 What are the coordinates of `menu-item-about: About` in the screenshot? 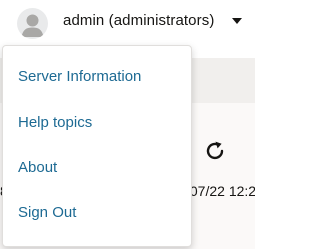 It's located at (37, 167).